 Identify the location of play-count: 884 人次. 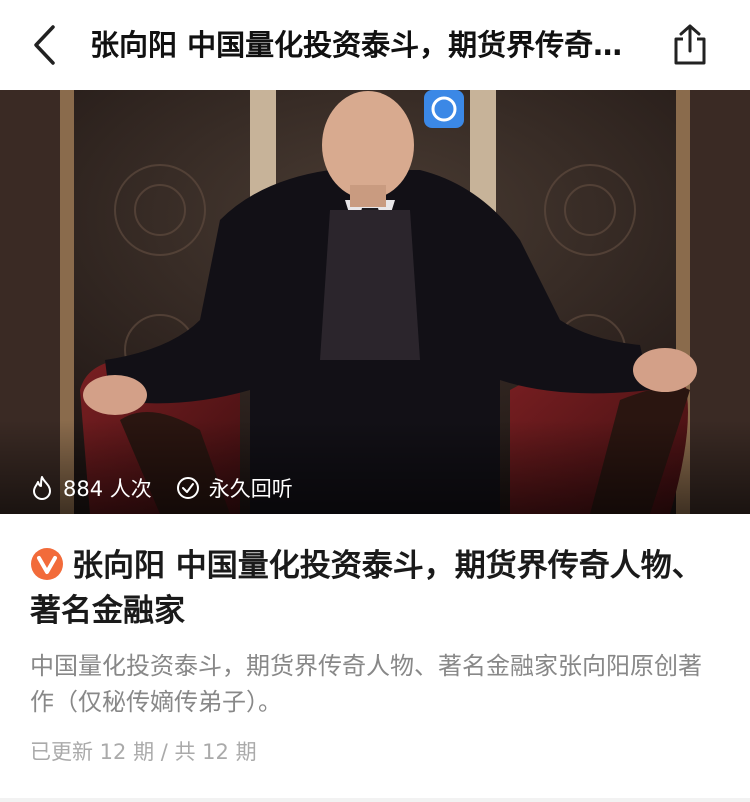
(91, 488).